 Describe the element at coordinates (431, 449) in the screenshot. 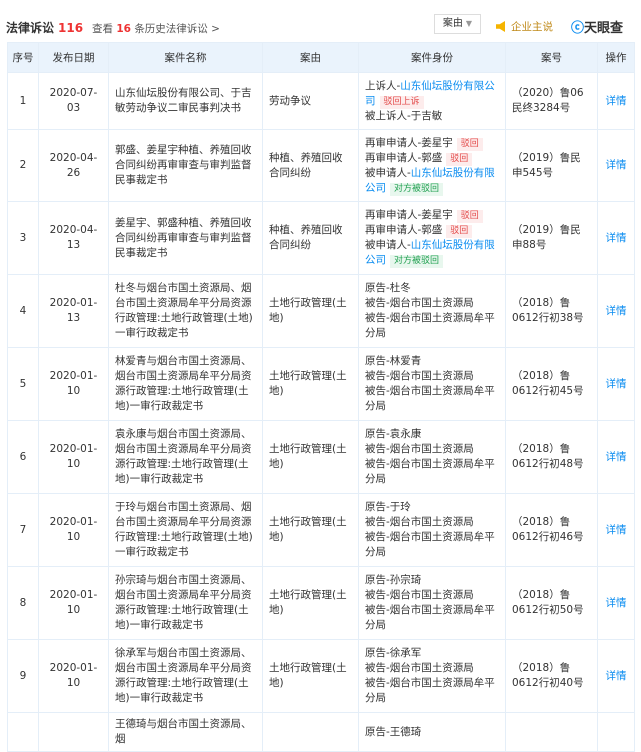

I see `party-name: 烟台市国土资源局` at that location.